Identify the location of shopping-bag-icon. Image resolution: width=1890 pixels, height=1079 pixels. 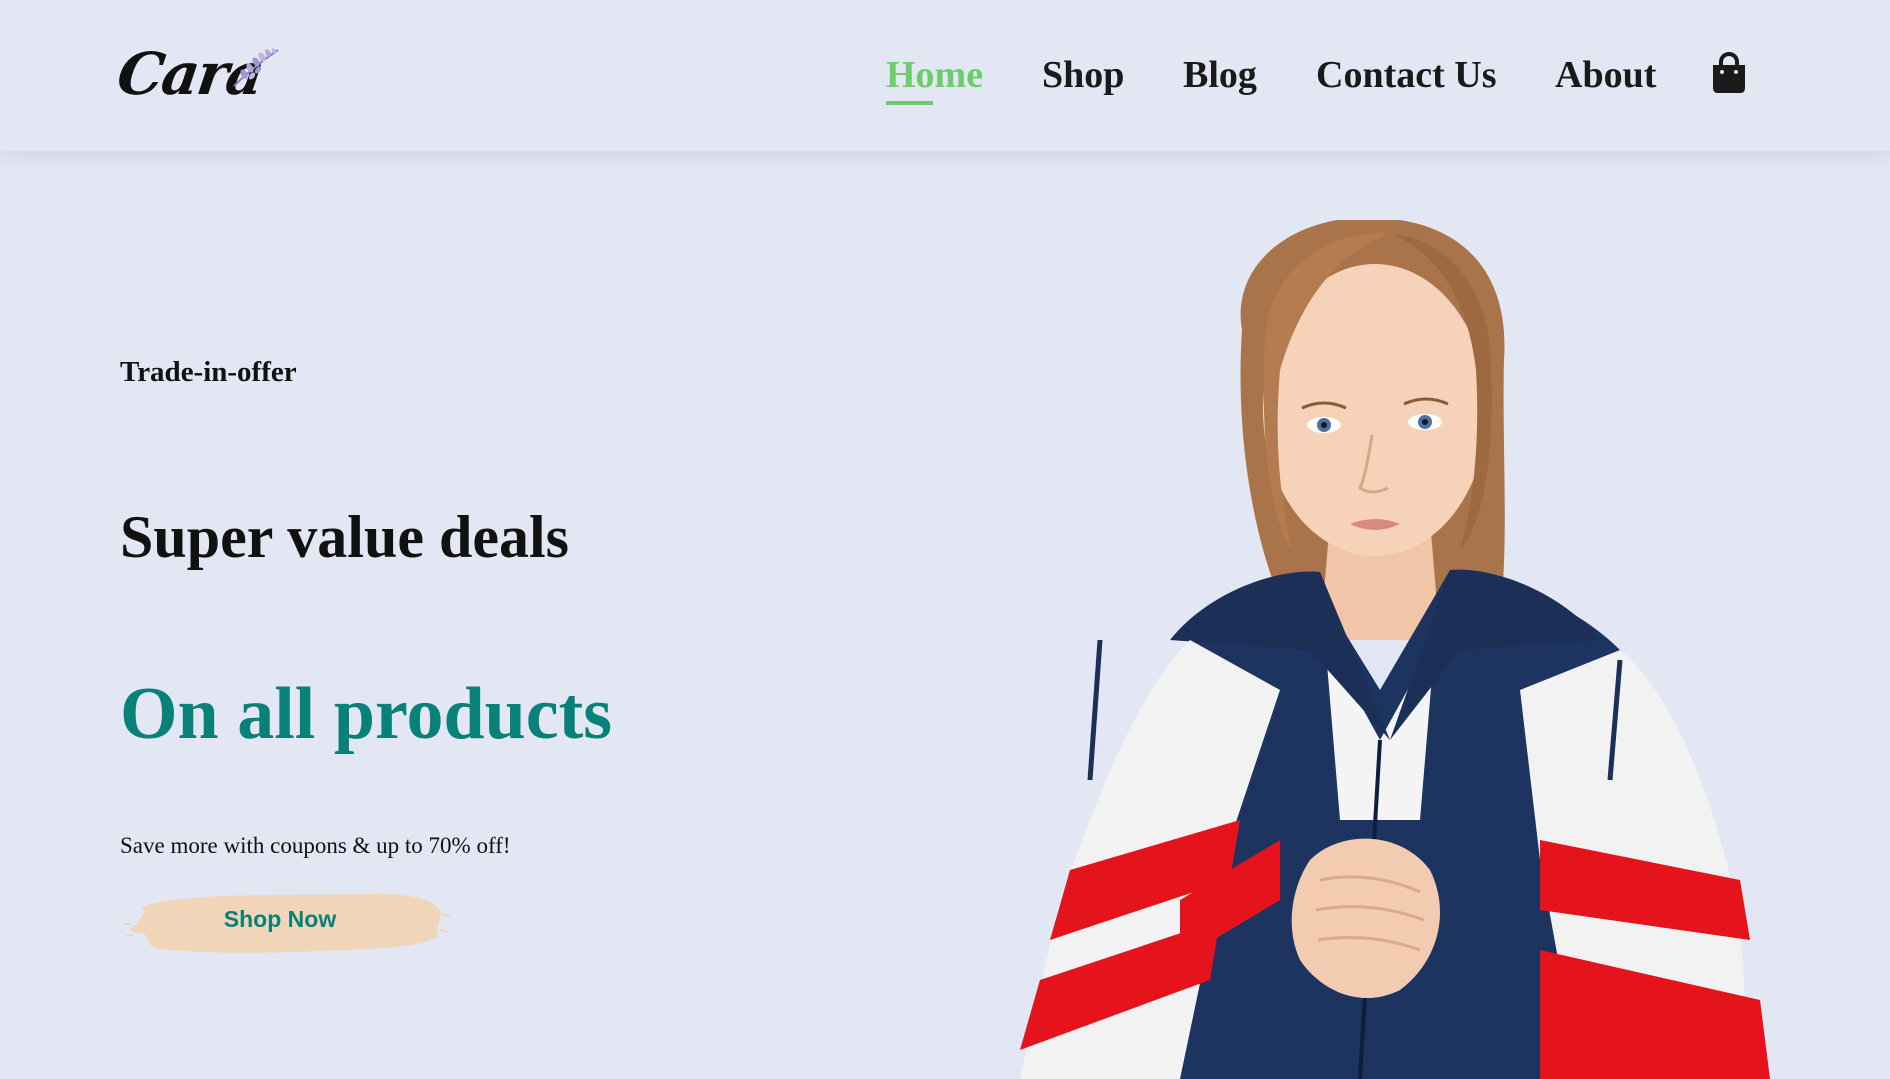
(1729, 73).